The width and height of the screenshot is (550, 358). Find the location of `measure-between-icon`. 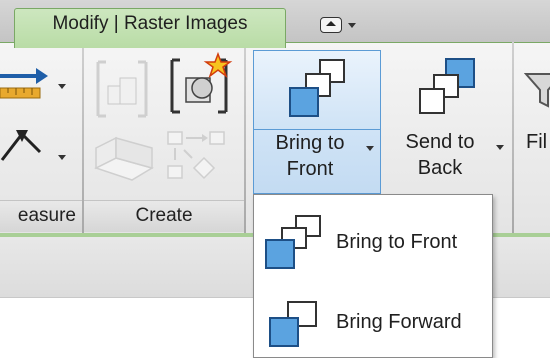

measure-between-icon is located at coordinates (24, 84).